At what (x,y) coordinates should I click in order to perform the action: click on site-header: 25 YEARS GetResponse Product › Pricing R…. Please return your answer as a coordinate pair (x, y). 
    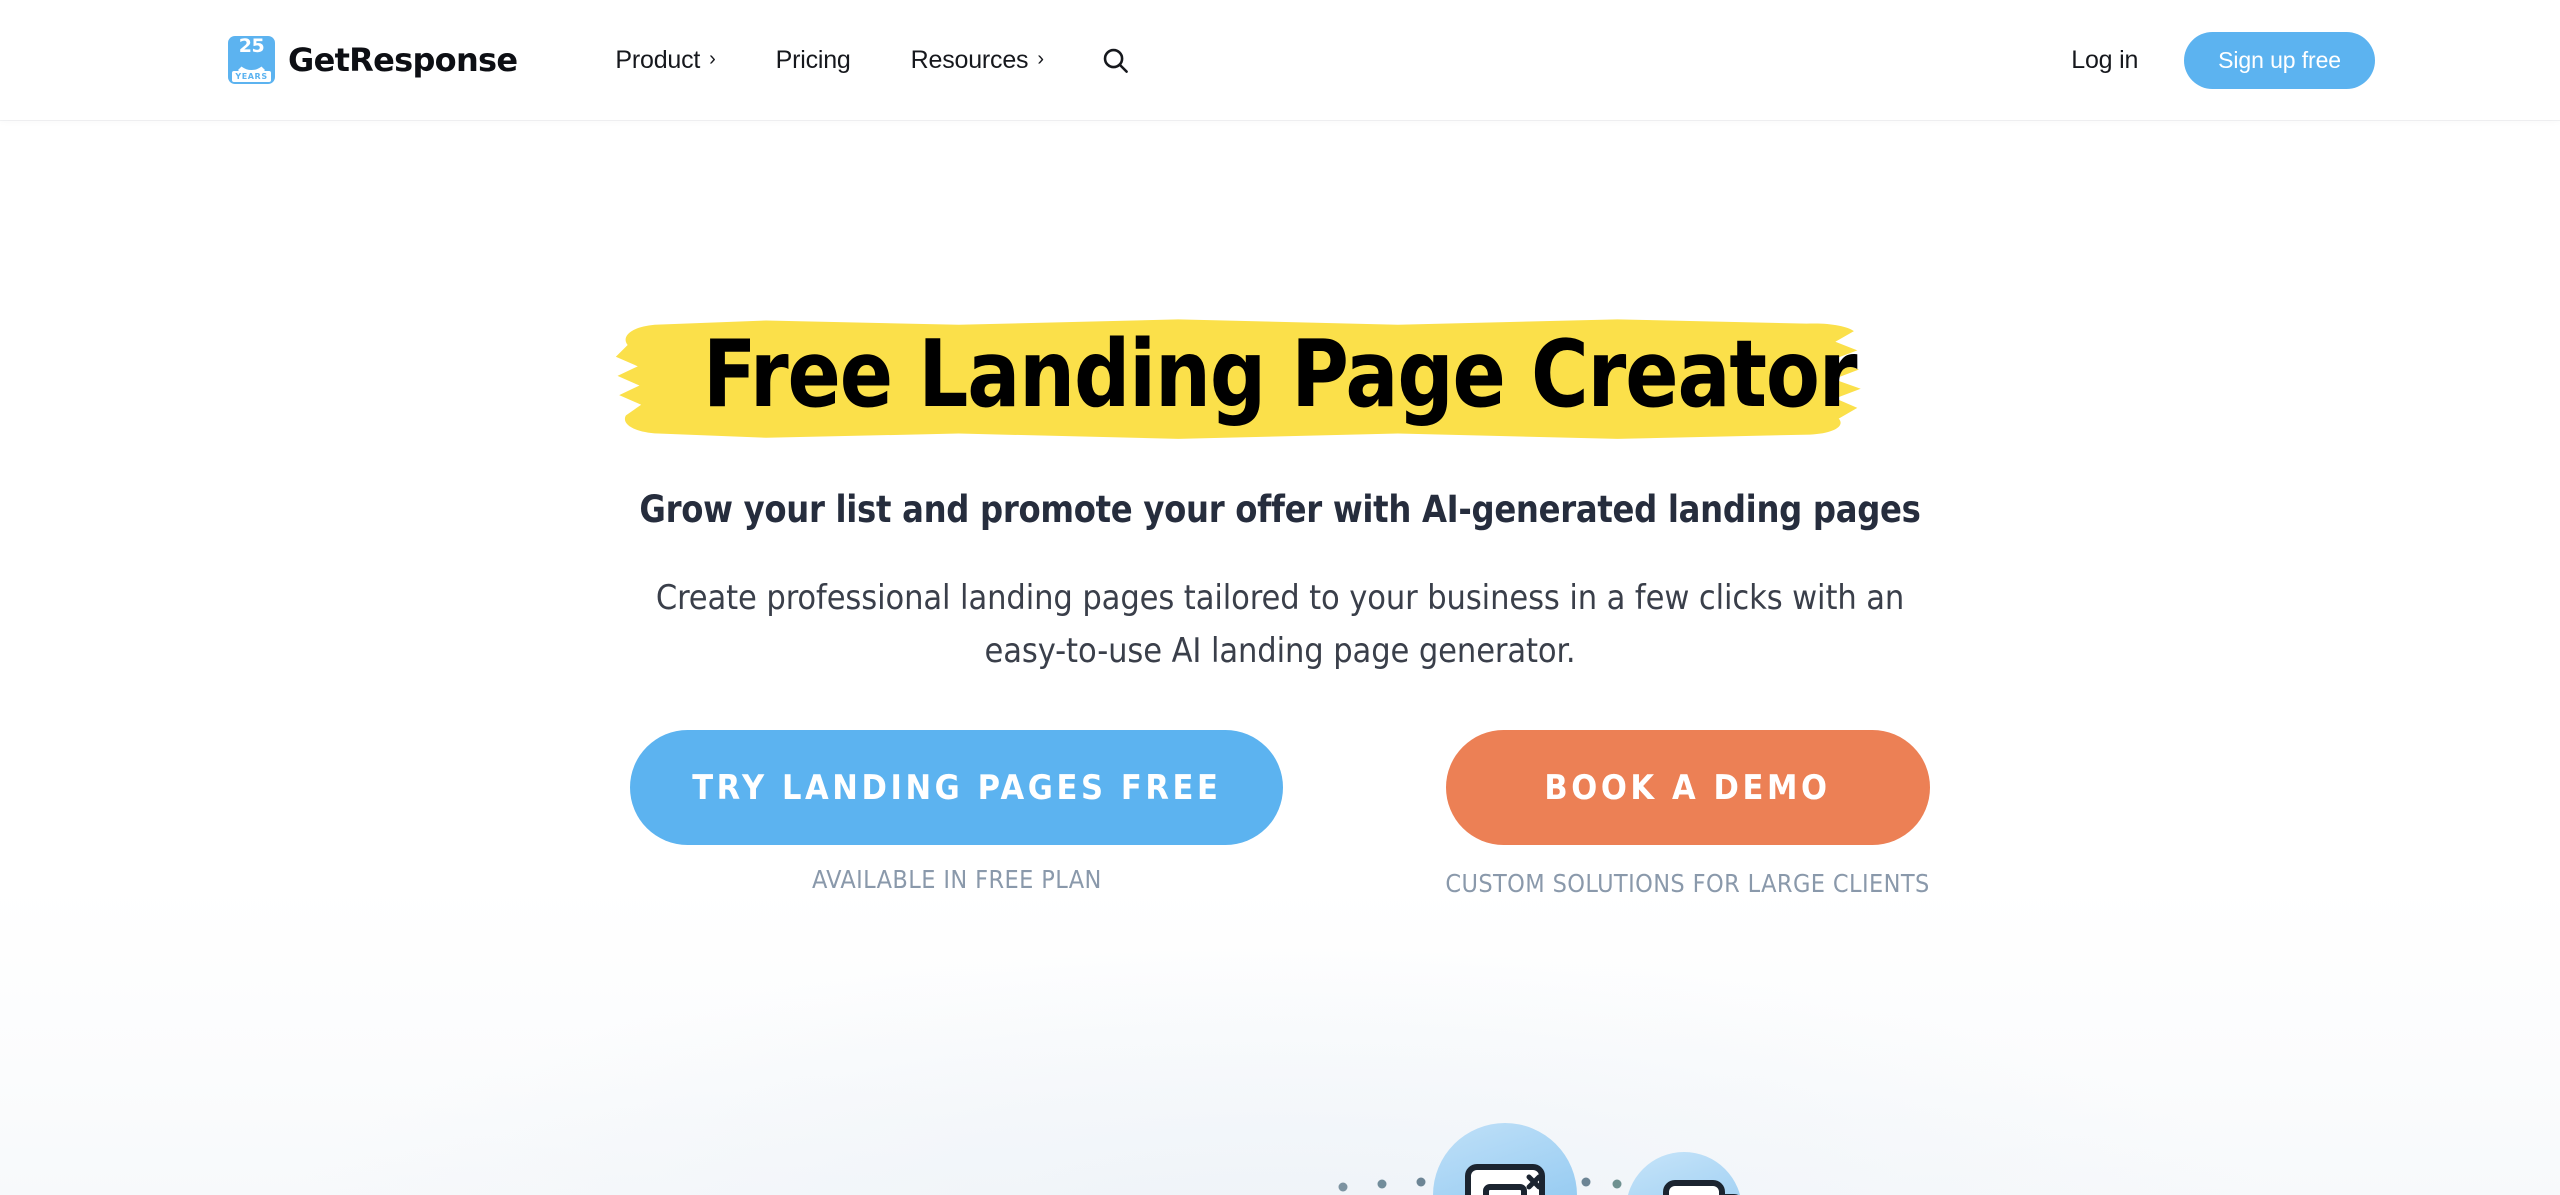
    Looking at the image, I should click on (1280, 60).